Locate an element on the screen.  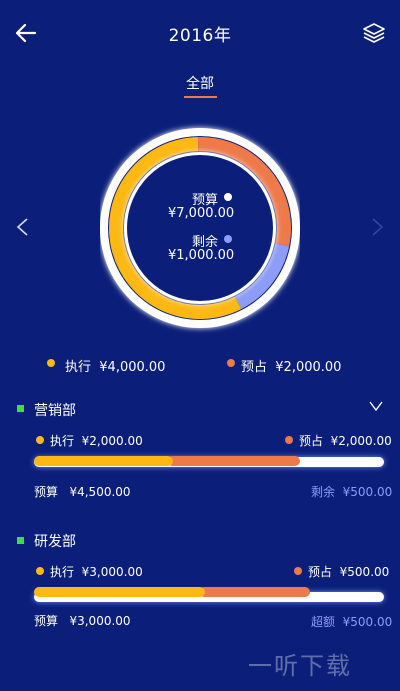
remaining-value: ¥1,000.00 is located at coordinates (201, 255).